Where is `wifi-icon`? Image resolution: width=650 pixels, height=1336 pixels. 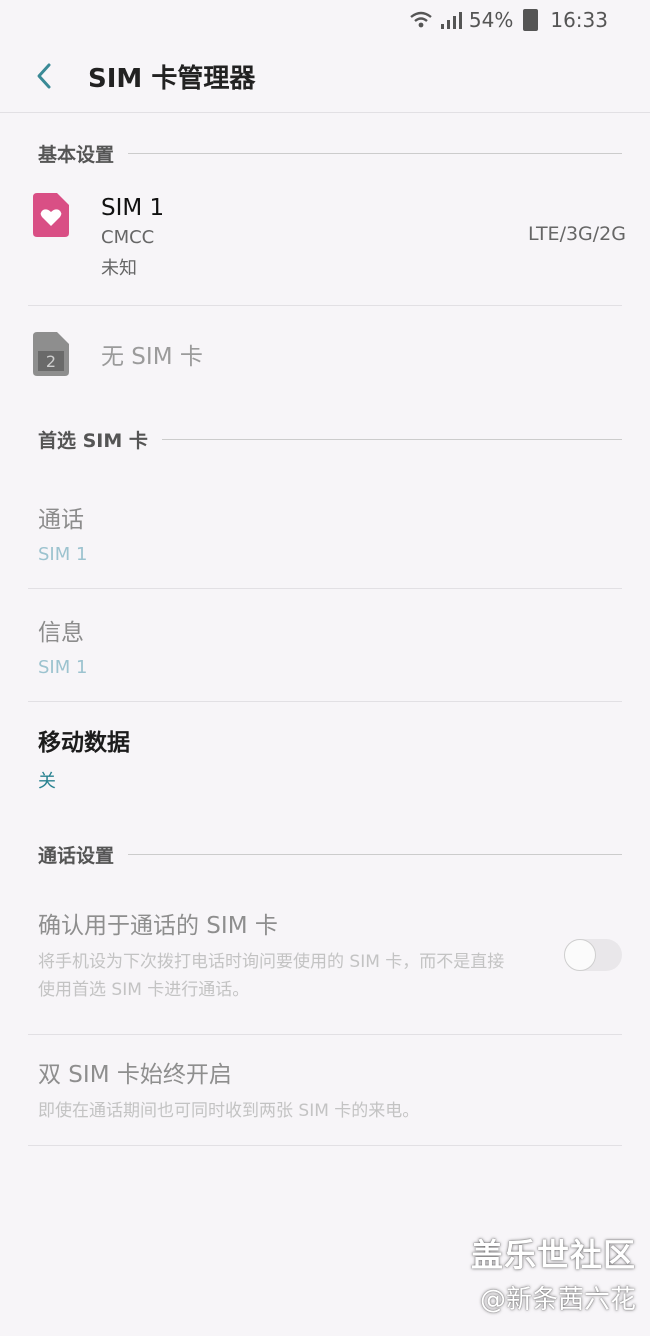 wifi-icon is located at coordinates (421, 19).